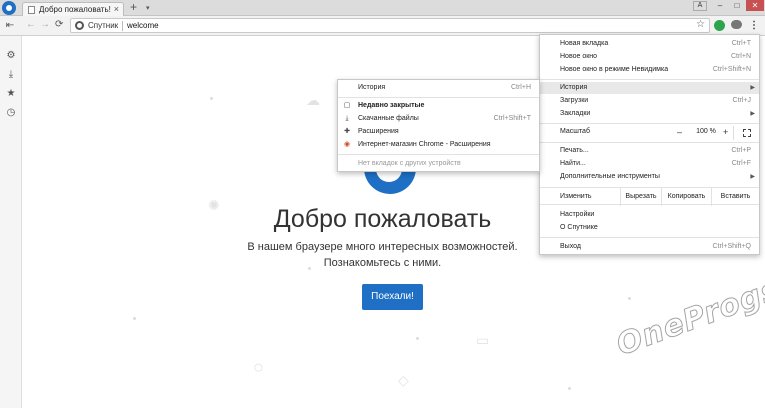 The height and width of the screenshot is (408, 765). Describe the element at coordinates (11, 75) in the screenshot. I see `download-icon: ⤓` at that location.